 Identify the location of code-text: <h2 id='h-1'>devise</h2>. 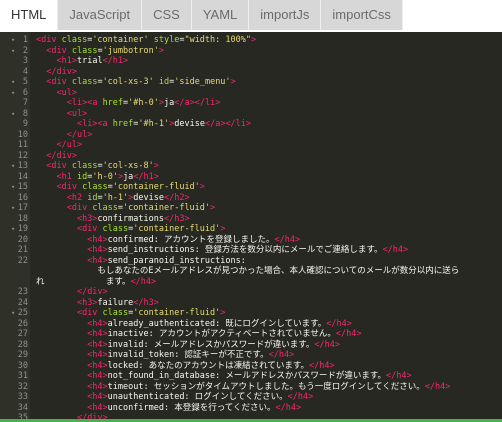
(128, 197).